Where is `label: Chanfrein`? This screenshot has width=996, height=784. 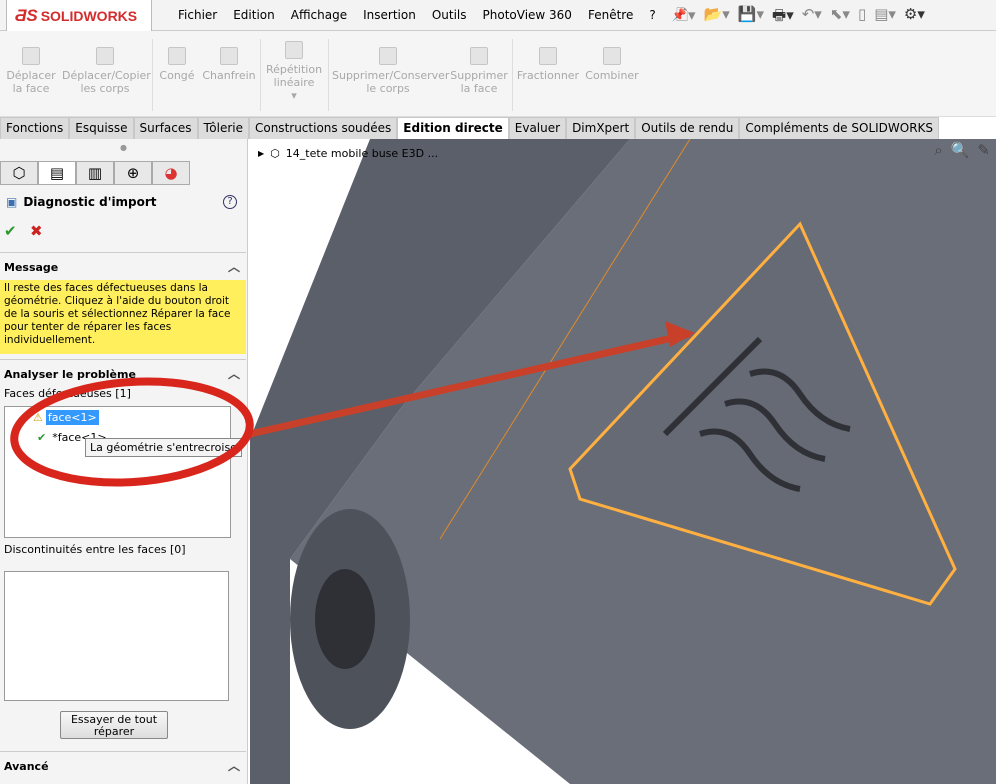
label: Chanfrein is located at coordinates (229, 75).